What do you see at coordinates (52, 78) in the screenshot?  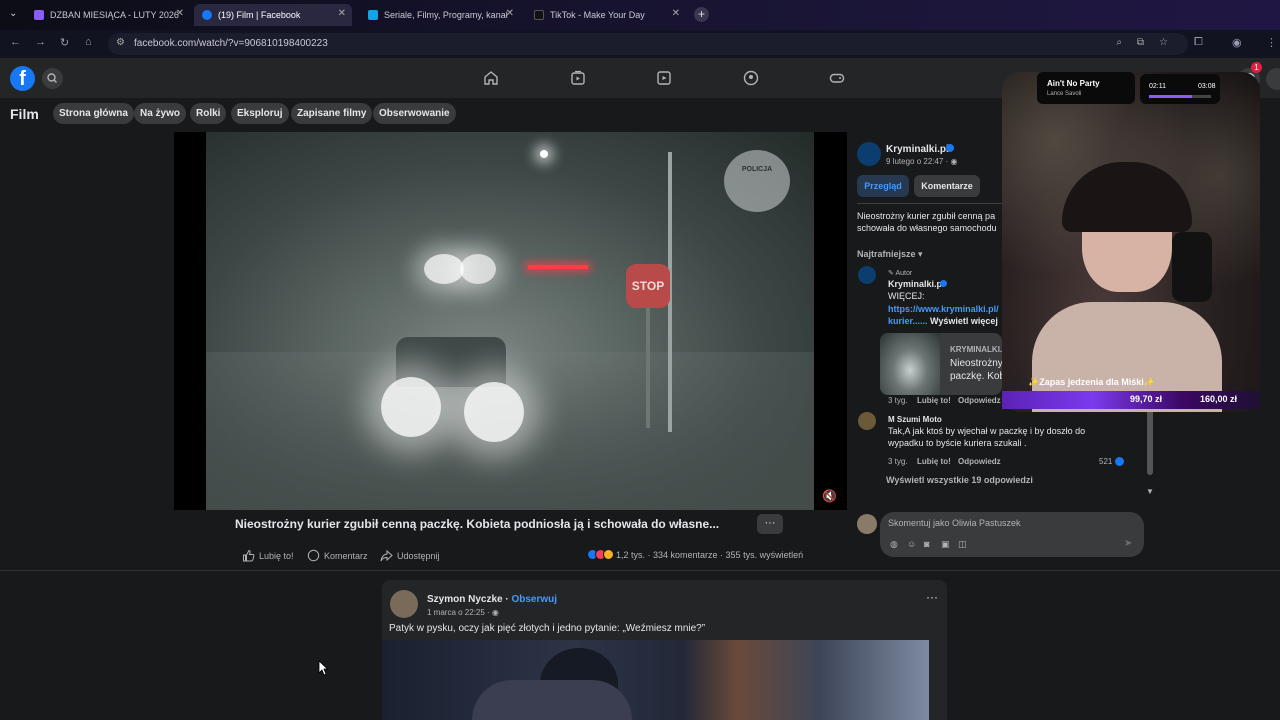 I see `search-button` at bounding box center [52, 78].